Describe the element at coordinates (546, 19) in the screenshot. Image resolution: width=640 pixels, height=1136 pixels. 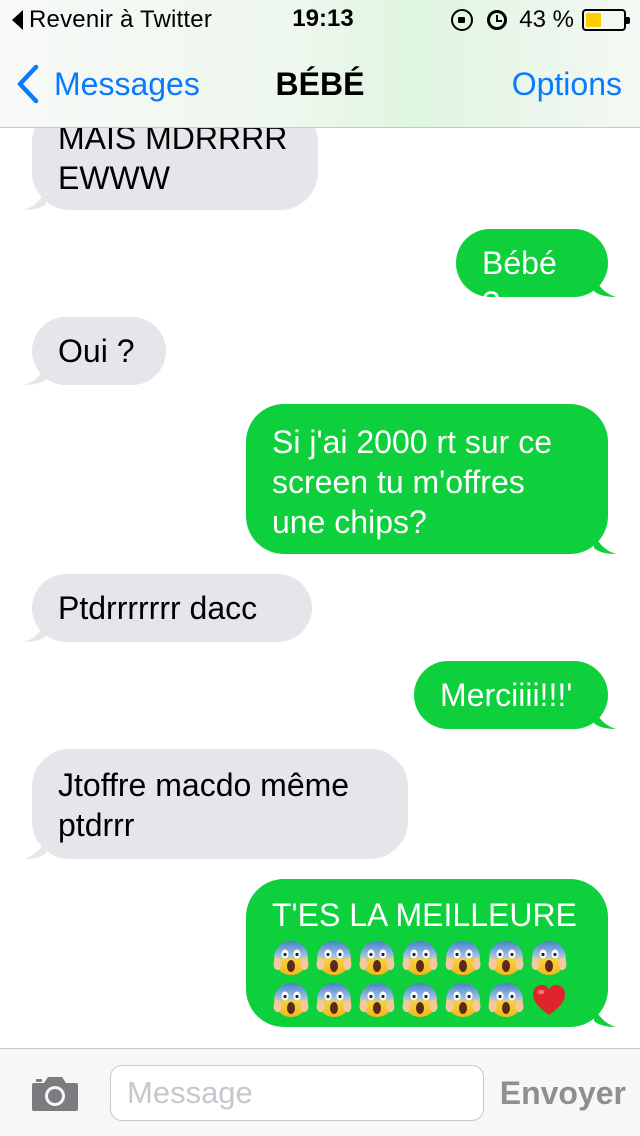
I see `battery-percent: 43 %` at that location.